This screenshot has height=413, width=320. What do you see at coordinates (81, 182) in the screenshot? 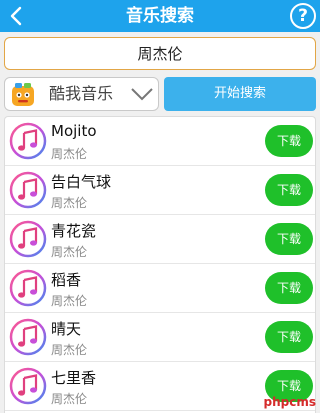
I see `song-title: 告白气球` at bounding box center [81, 182].